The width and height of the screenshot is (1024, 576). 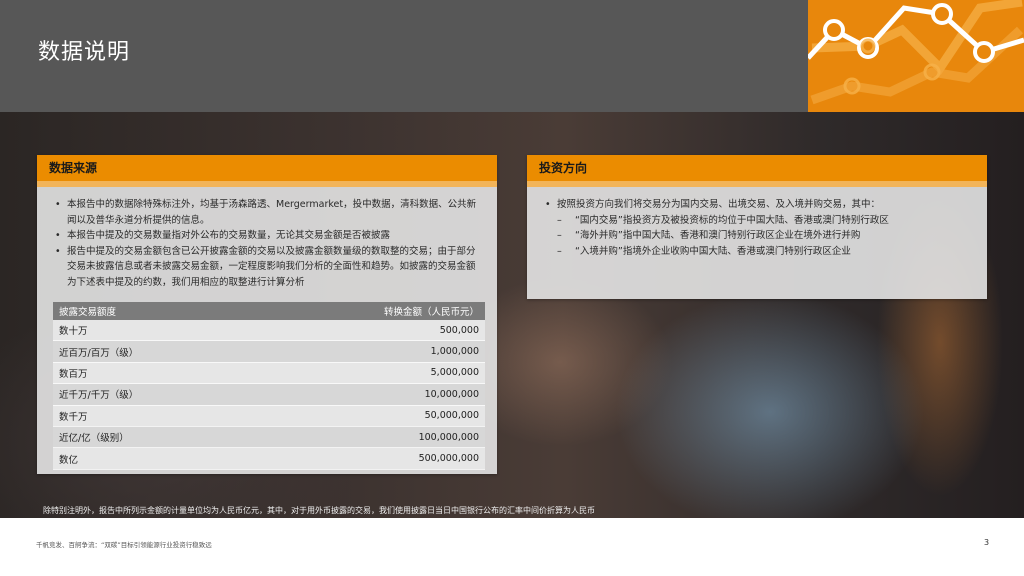 I want to click on data-source-heading: 数据来源, so click(x=267, y=171).